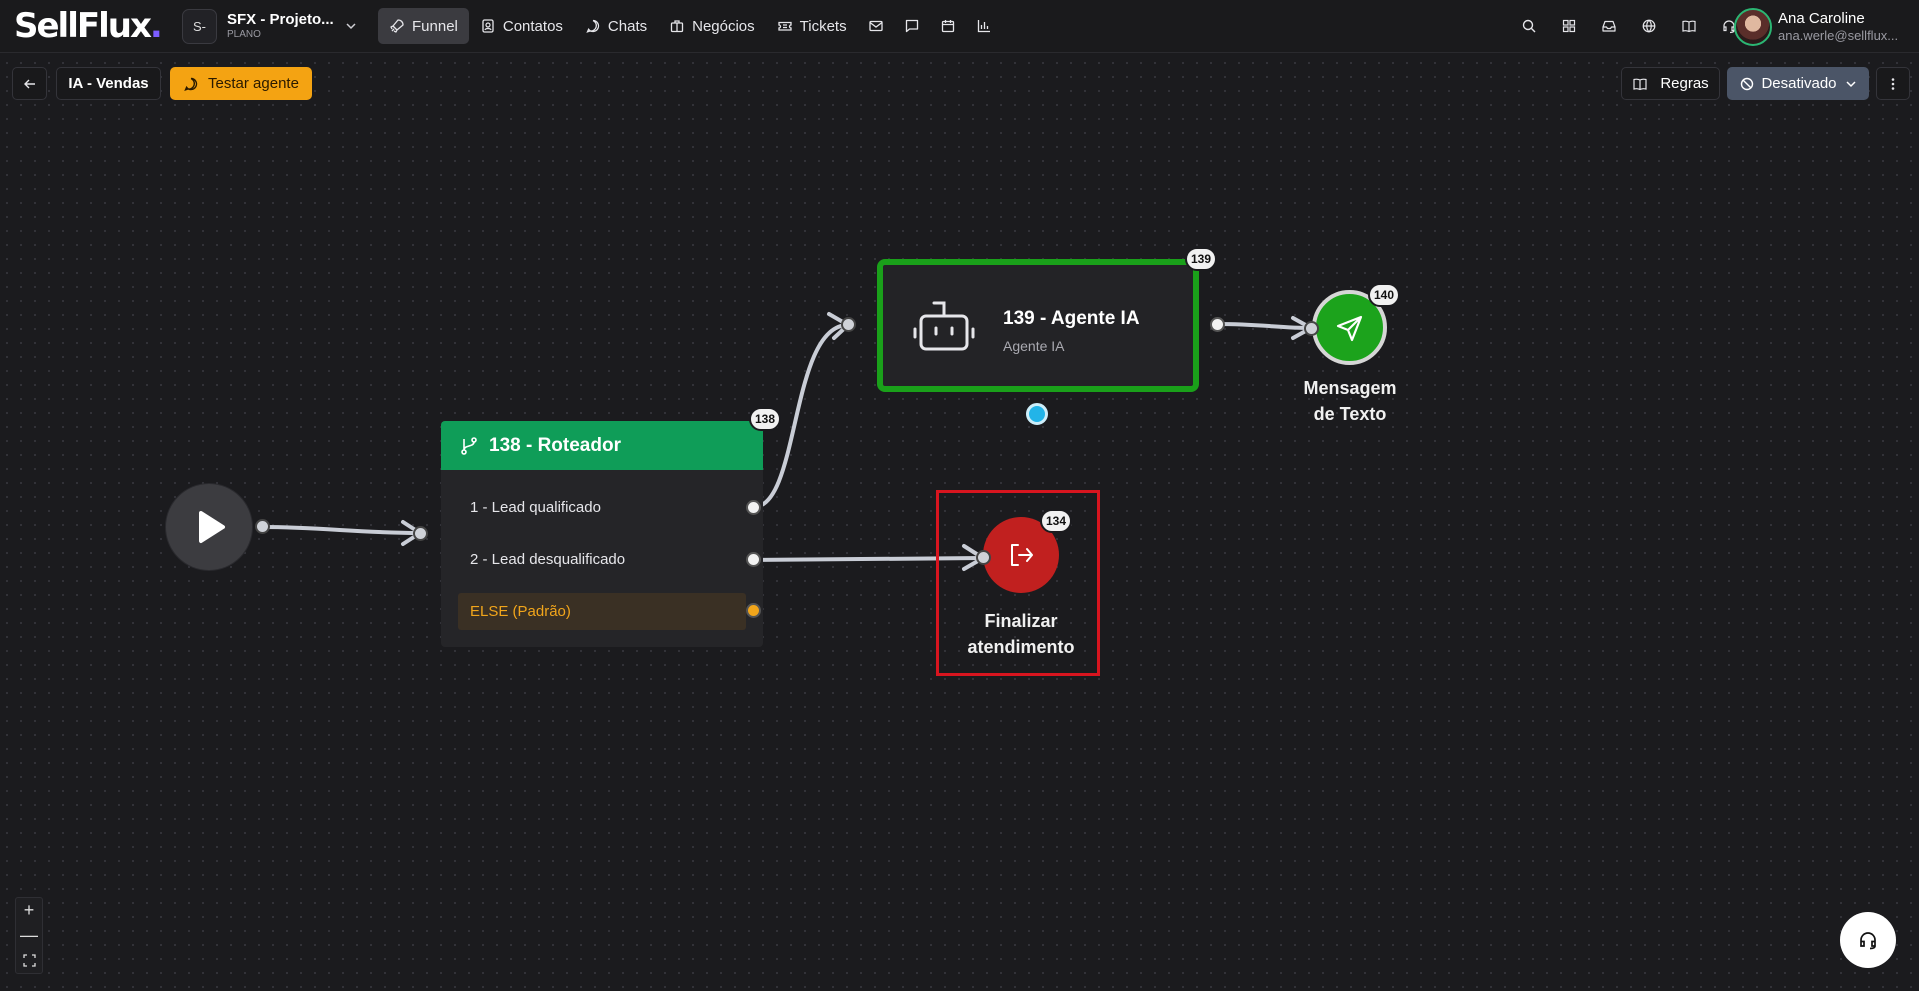 This screenshot has height=991, width=1919. Describe the element at coordinates (1022, 555) in the screenshot. I see `log-out-icon` at that location.